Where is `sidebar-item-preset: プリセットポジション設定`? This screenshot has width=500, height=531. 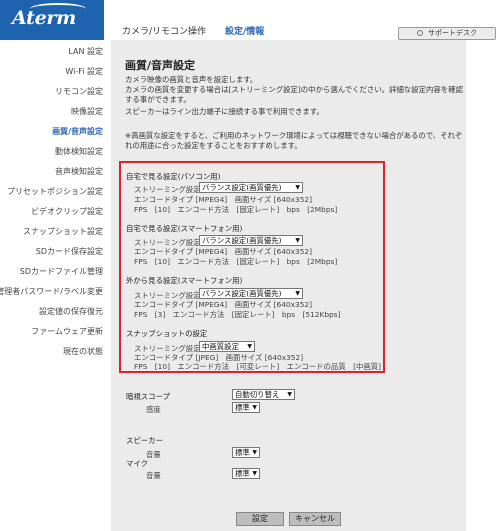 sidebar-item-preset: プリセットポジション設定 is located at coordinates (55, 191).